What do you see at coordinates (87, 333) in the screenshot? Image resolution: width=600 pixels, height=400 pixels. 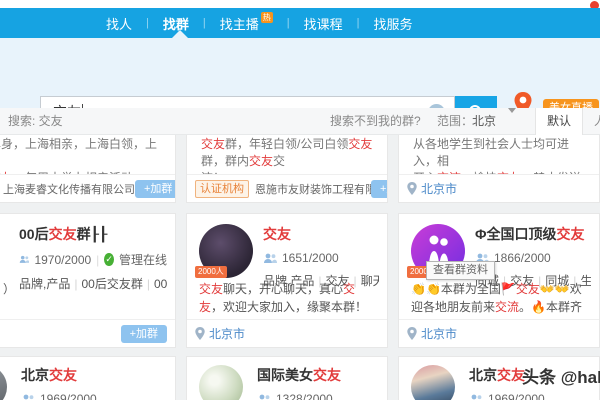 I see `card-footer: +加群` at bounding box center [87, 333].